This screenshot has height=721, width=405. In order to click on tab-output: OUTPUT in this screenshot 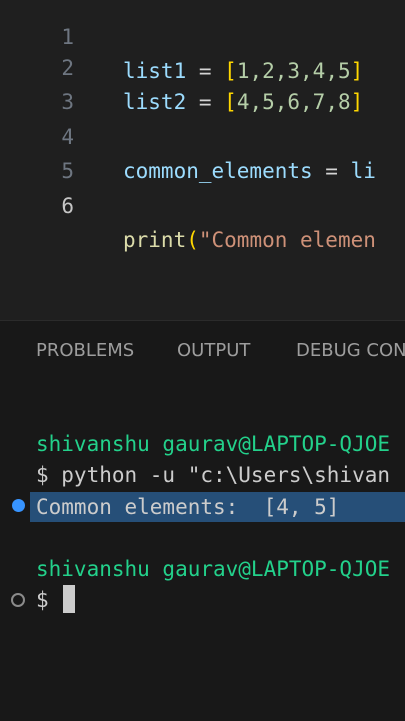, I will do `click(213, 351)`.